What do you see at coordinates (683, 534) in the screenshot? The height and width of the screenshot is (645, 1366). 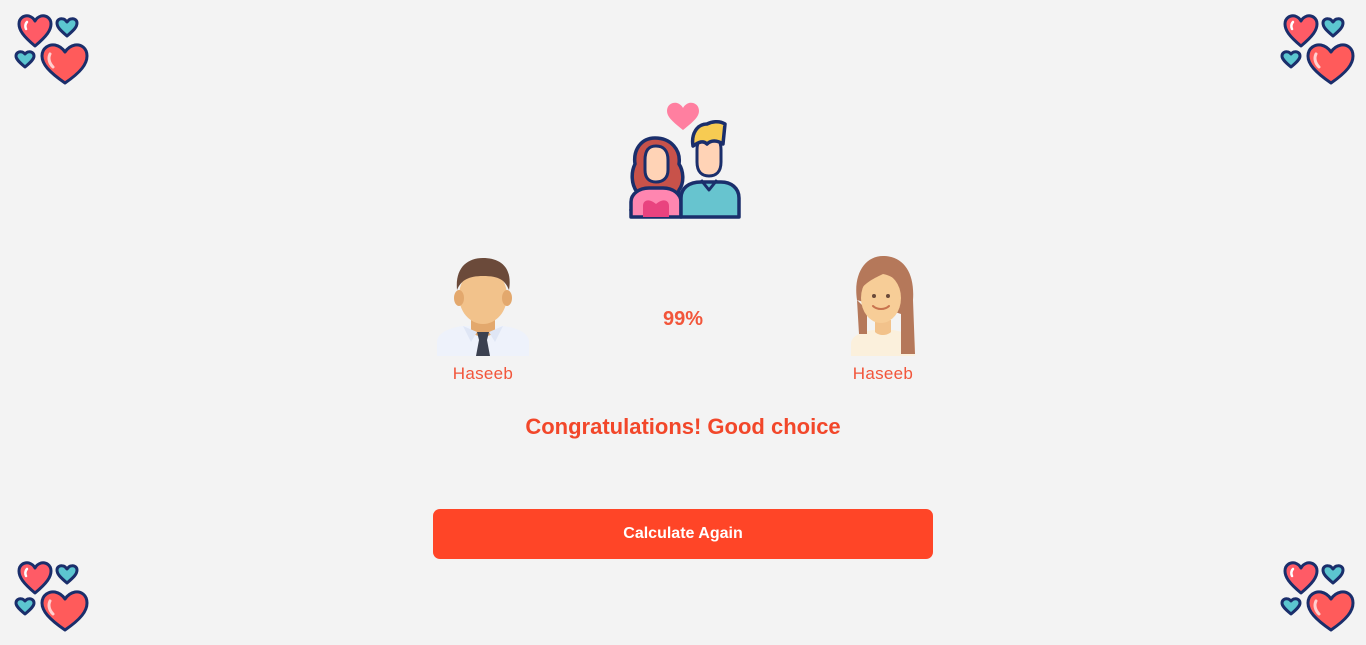 I see `calculate-again-button: Calculate Again` at bounding box center [683, 534].